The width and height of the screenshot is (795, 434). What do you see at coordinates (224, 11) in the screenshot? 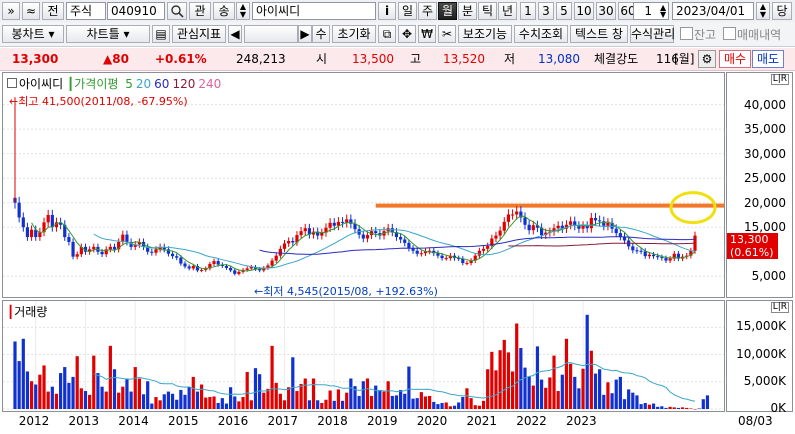
I see `link-button: 송` at bounding box center [224, 11].